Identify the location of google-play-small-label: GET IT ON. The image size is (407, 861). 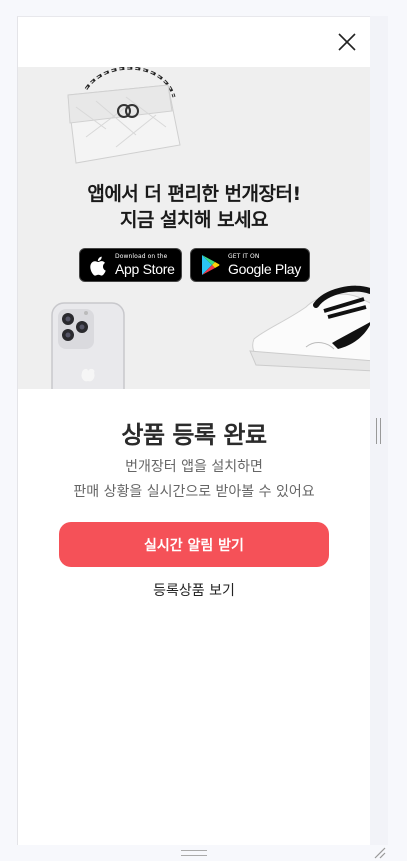
(244, 256).